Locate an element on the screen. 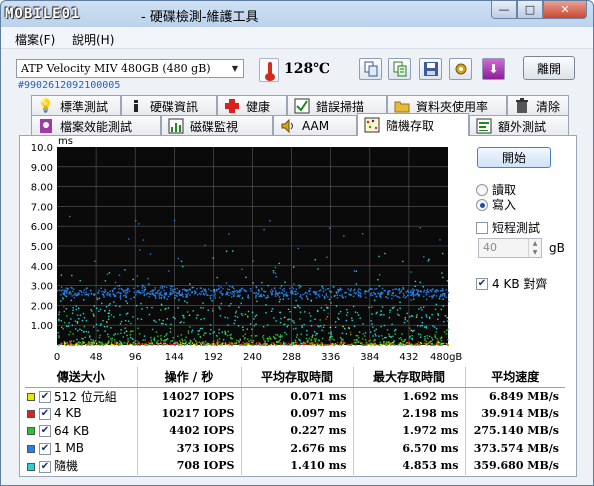 This screenshot has width=594, height=486. menu-file: 檔案(F) is located at coordinates (35, 39).